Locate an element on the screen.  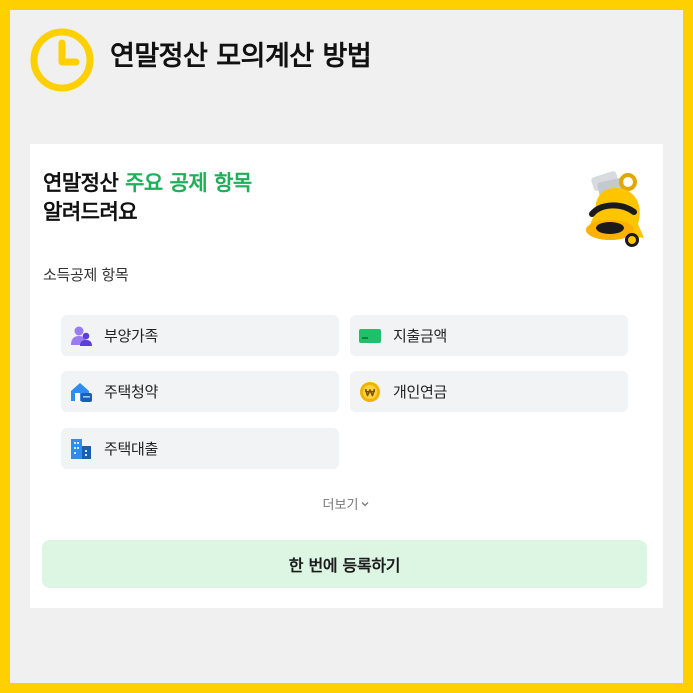
house-icon is located at coordinates (81, 392).